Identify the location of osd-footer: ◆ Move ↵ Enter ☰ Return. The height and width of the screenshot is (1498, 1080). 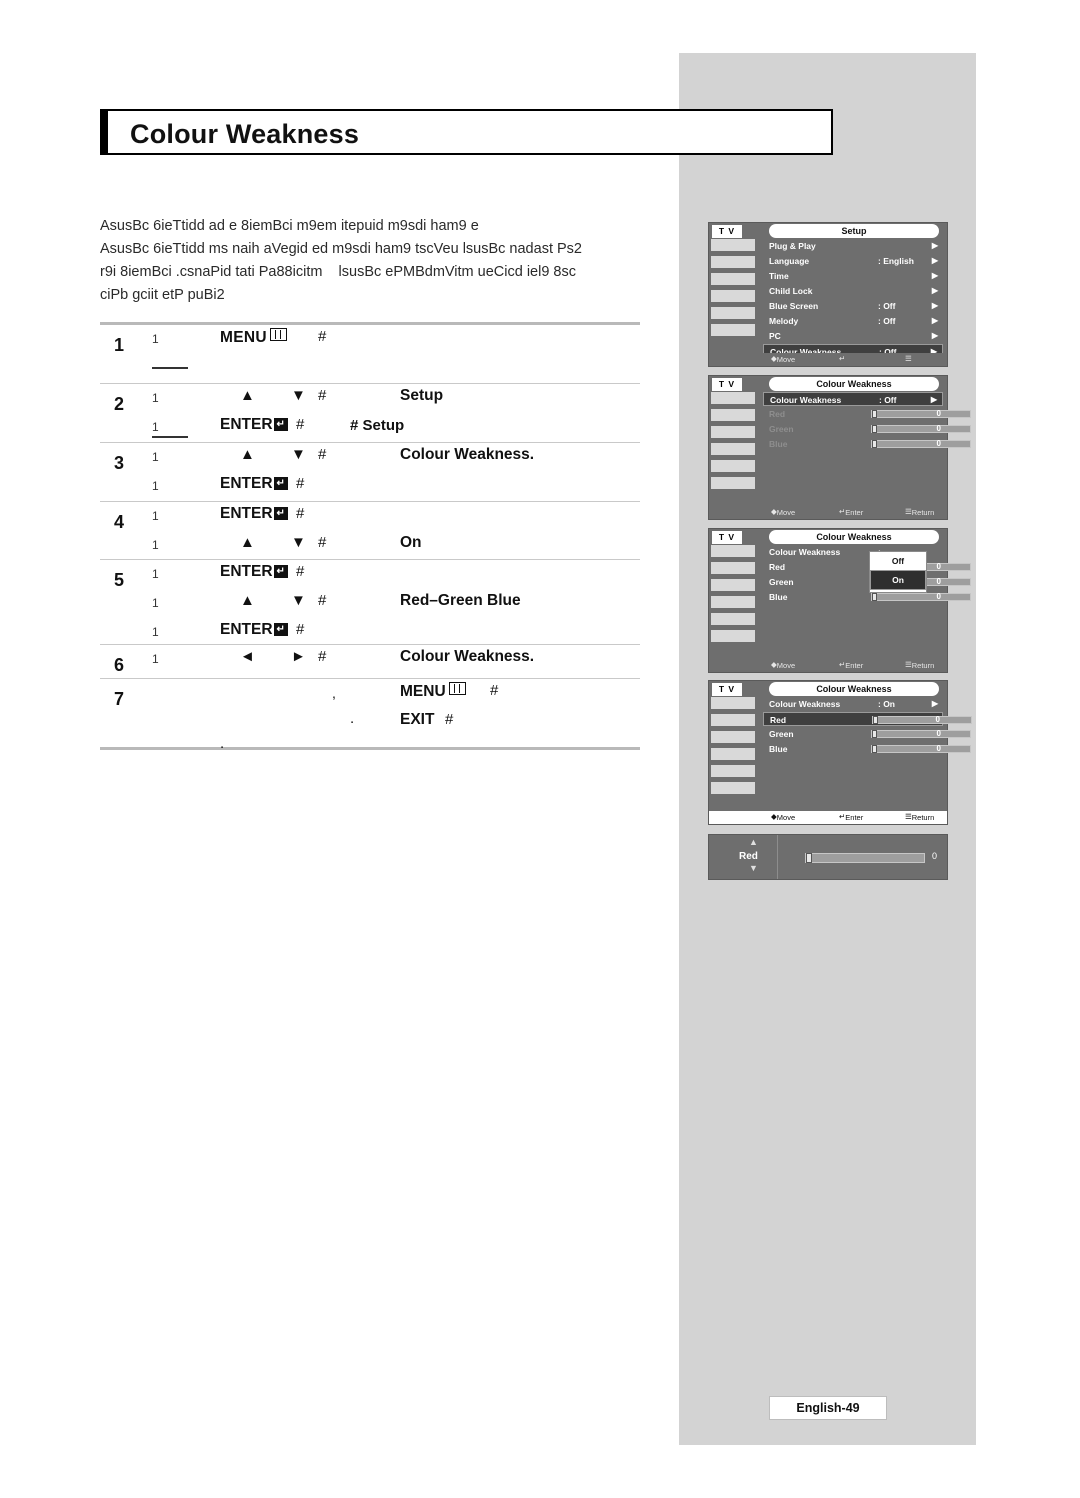
(828, 665).